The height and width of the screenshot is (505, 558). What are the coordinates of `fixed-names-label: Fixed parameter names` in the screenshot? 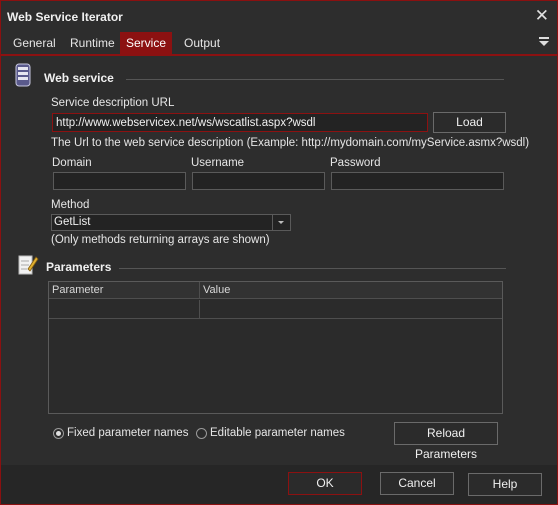 It's located at (128, 433).